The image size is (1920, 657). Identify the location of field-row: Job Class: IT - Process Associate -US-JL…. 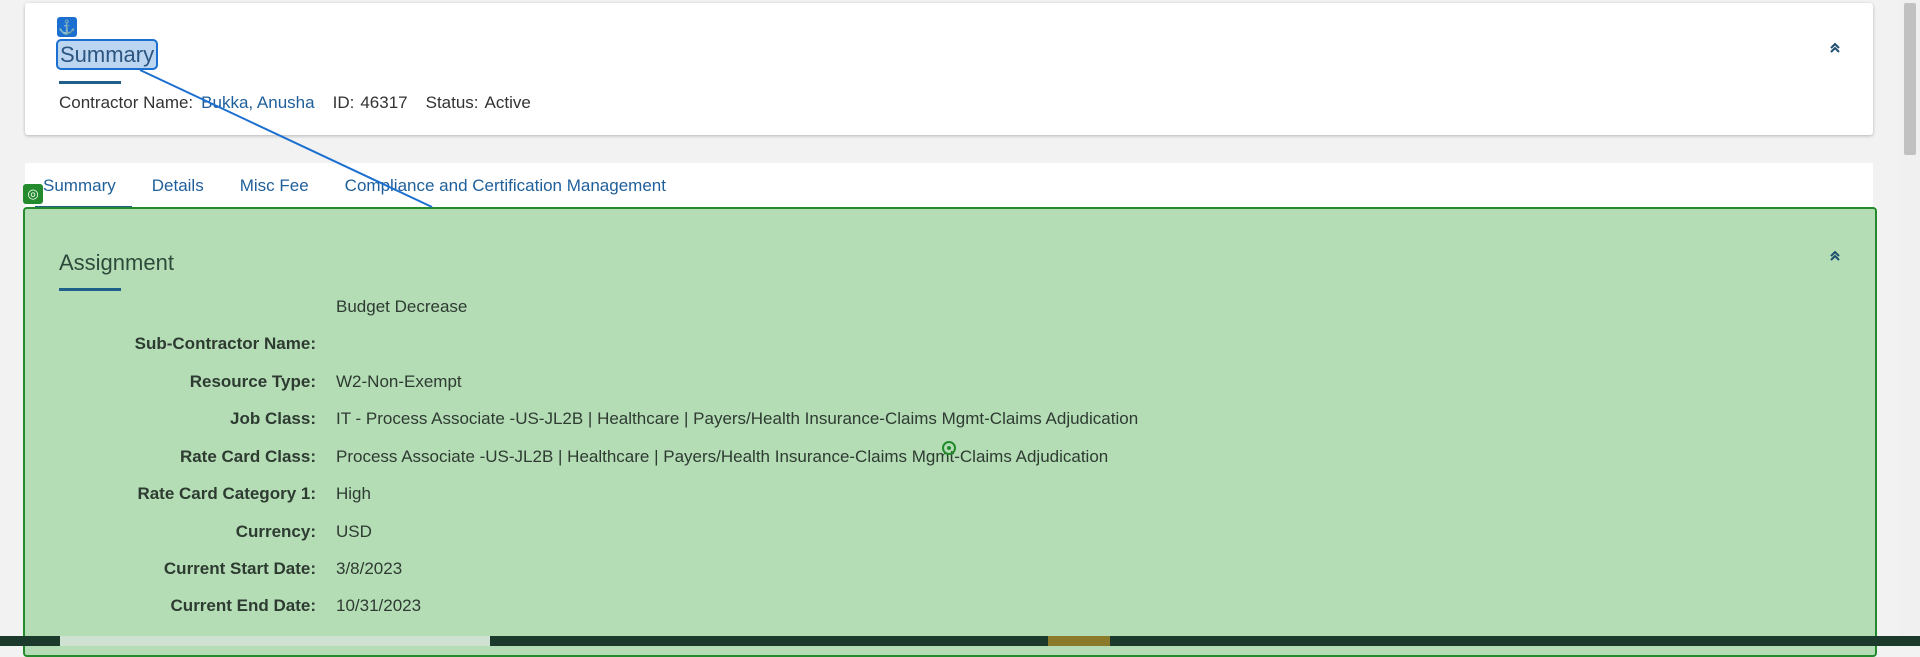
(659, 419).